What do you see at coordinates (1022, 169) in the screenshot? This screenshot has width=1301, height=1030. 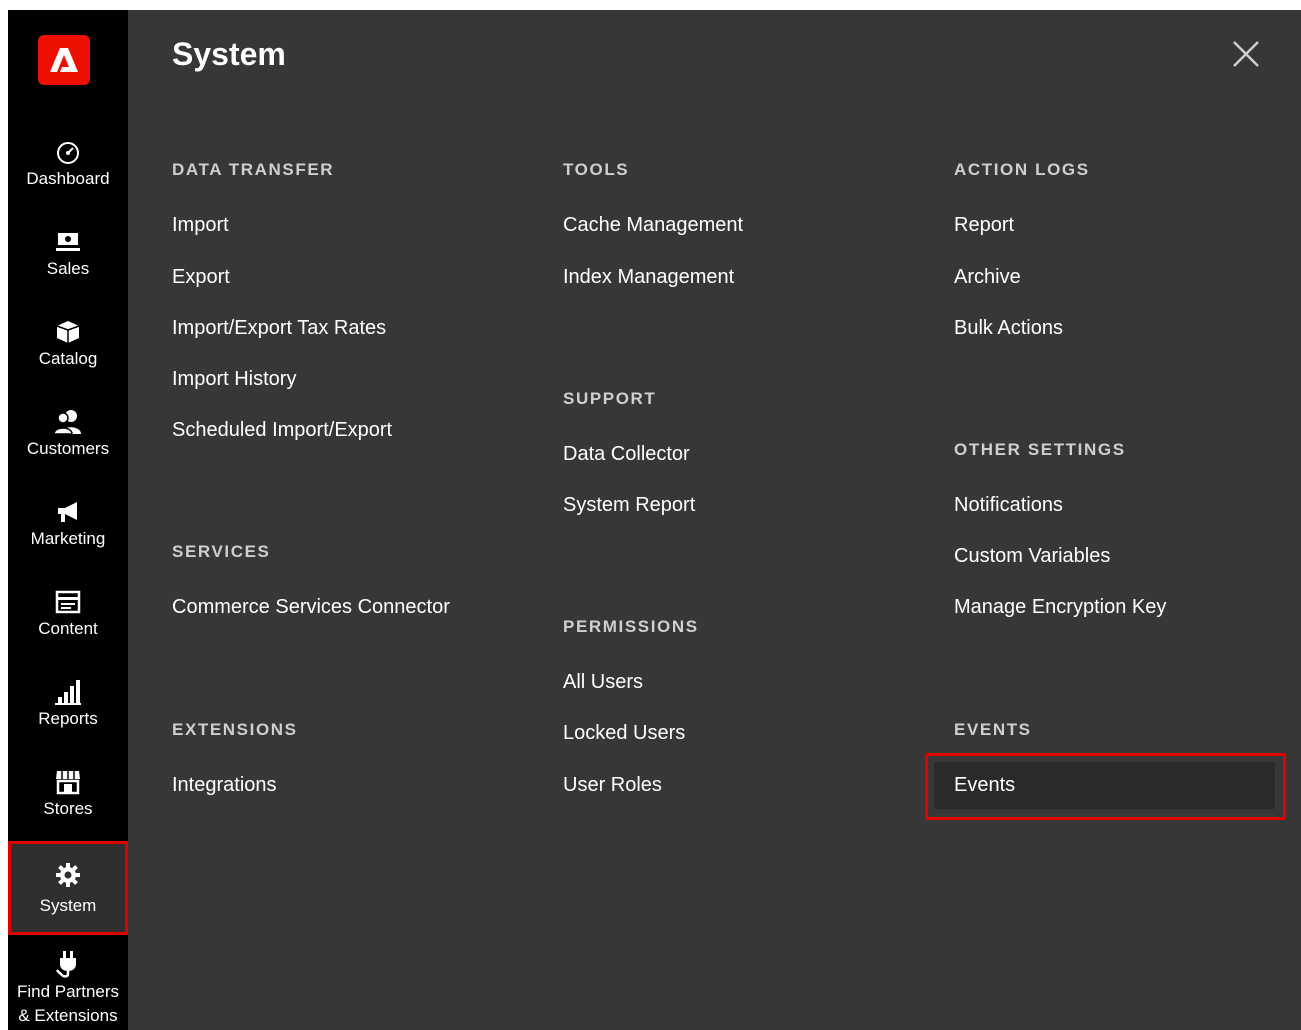 I see `section-heading-action-logs: ACTION LOGS` at bounding box center [1022, 169].